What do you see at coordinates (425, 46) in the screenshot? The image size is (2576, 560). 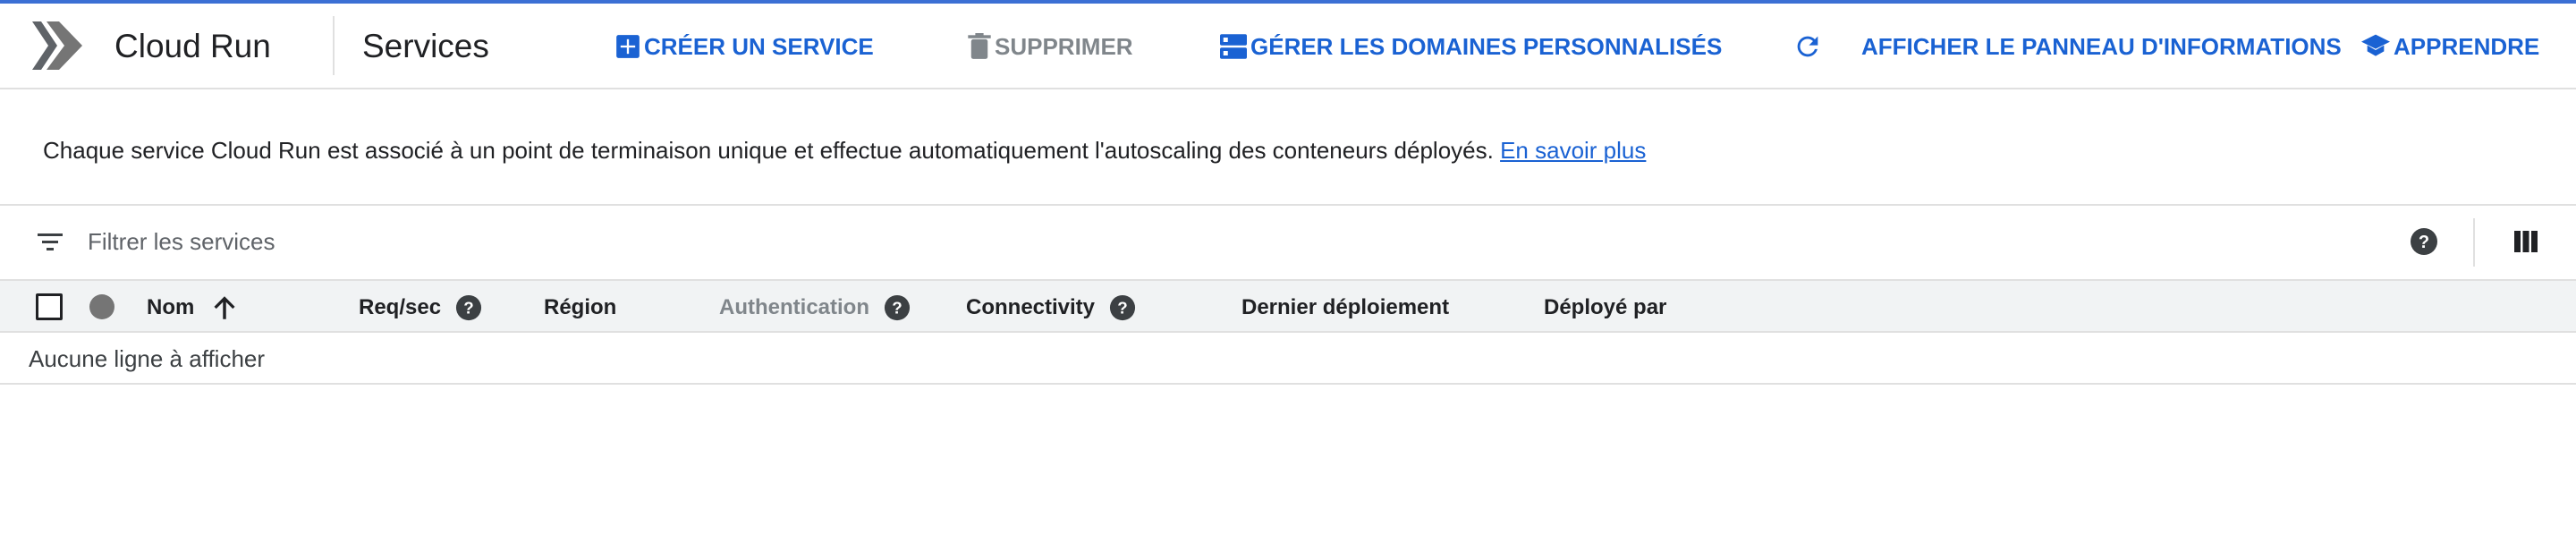 I see `page-title: Services` at bounding box center [425, 46].